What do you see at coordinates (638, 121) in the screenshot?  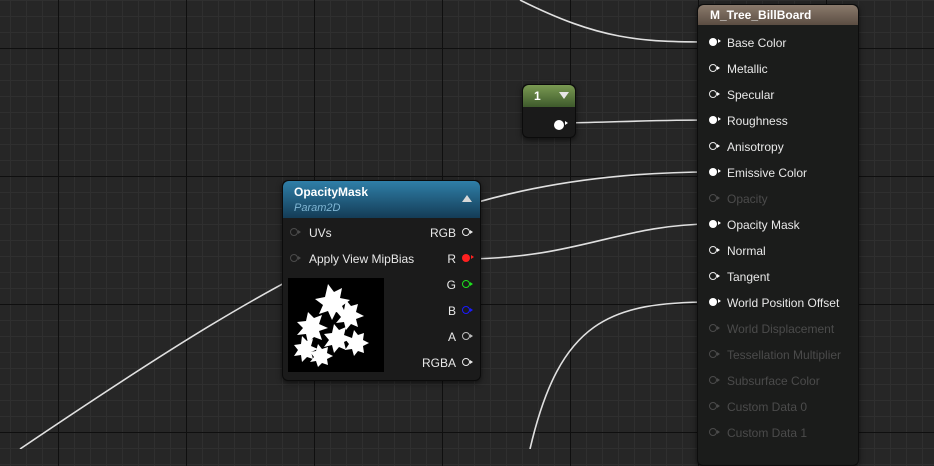 I see `wire-roughness` at bounding box center [638, 121].